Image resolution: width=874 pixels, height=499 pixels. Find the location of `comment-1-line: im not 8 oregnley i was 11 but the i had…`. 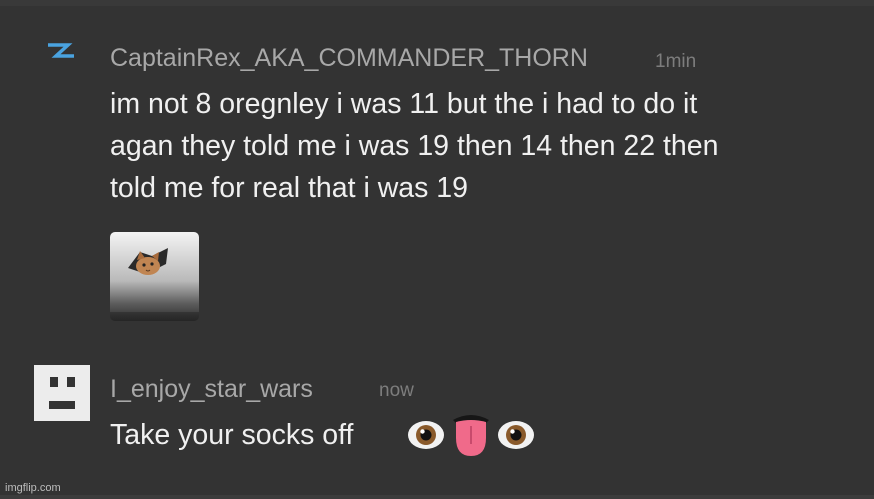

comment-1-line: im not 8 oregnley i was 11 but the i had… is located at coordinates (404, 104).